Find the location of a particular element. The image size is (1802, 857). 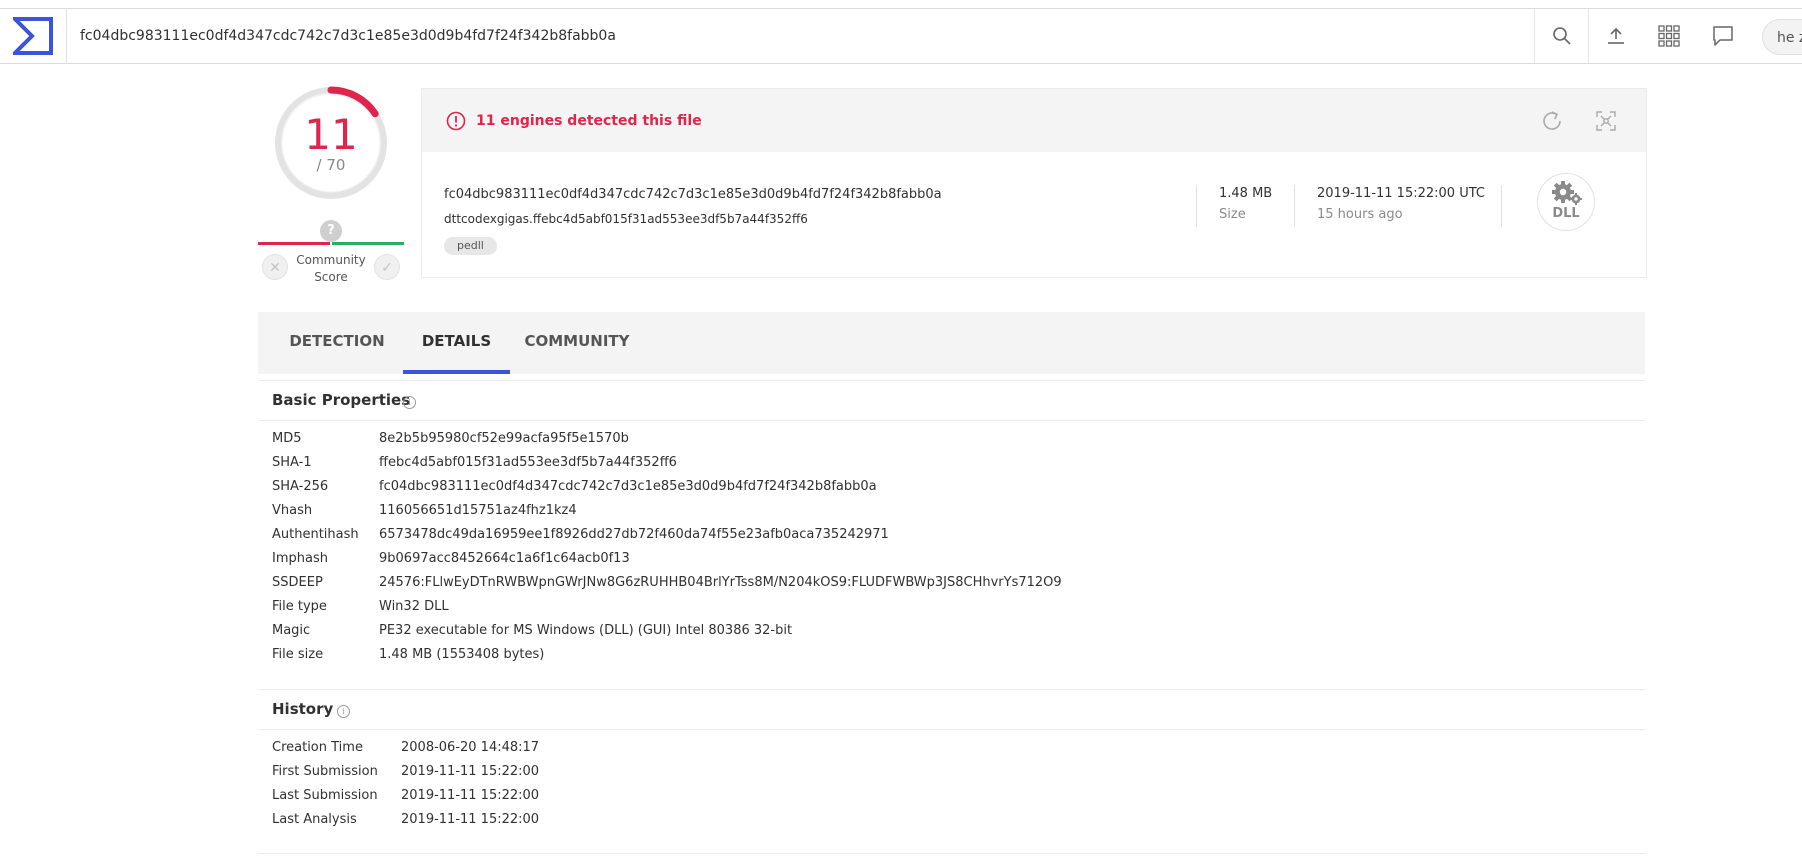

analysis-relative-time: 15 hours ago is located at coordinates (1360, 214).